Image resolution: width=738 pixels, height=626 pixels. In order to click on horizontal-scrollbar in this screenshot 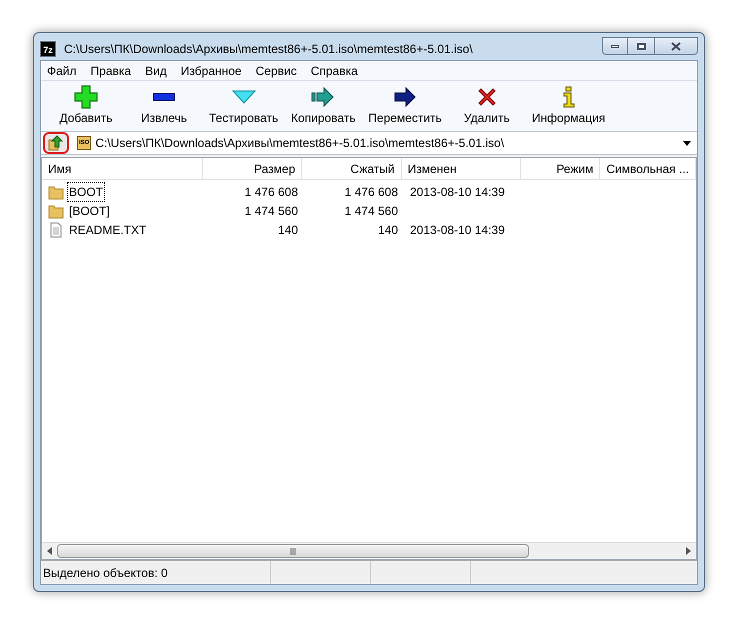, I will do `click(369, 550)`.